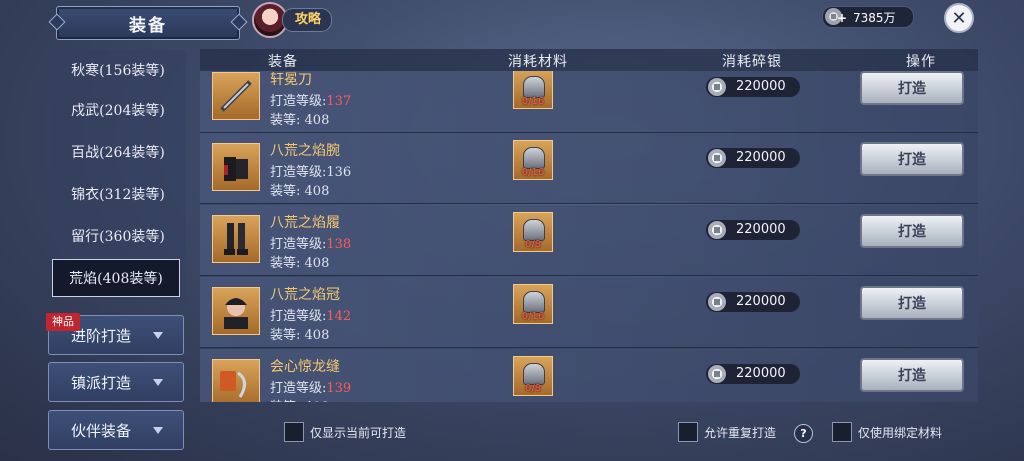 Image resolution: width=1024 pixels, height=461 pixels. I want to click on add-currency-icon: +, so click(842, 18).